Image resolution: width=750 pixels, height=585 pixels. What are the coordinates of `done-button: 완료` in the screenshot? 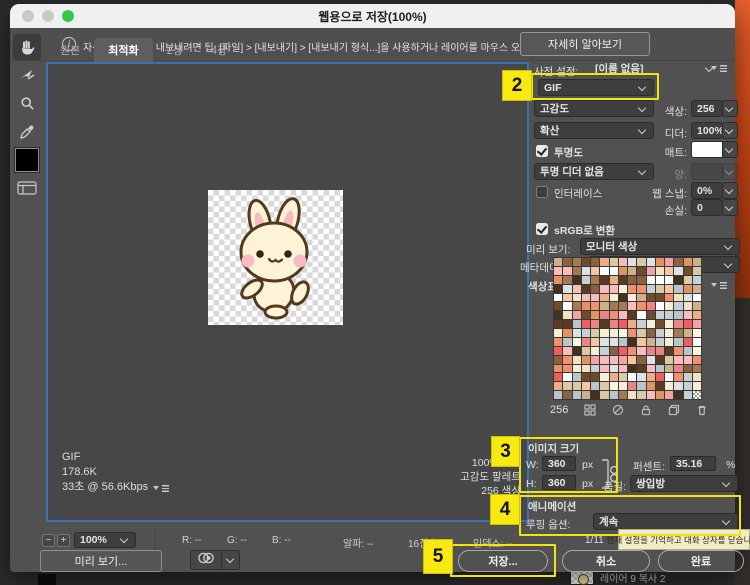 It's located at (701, 561).